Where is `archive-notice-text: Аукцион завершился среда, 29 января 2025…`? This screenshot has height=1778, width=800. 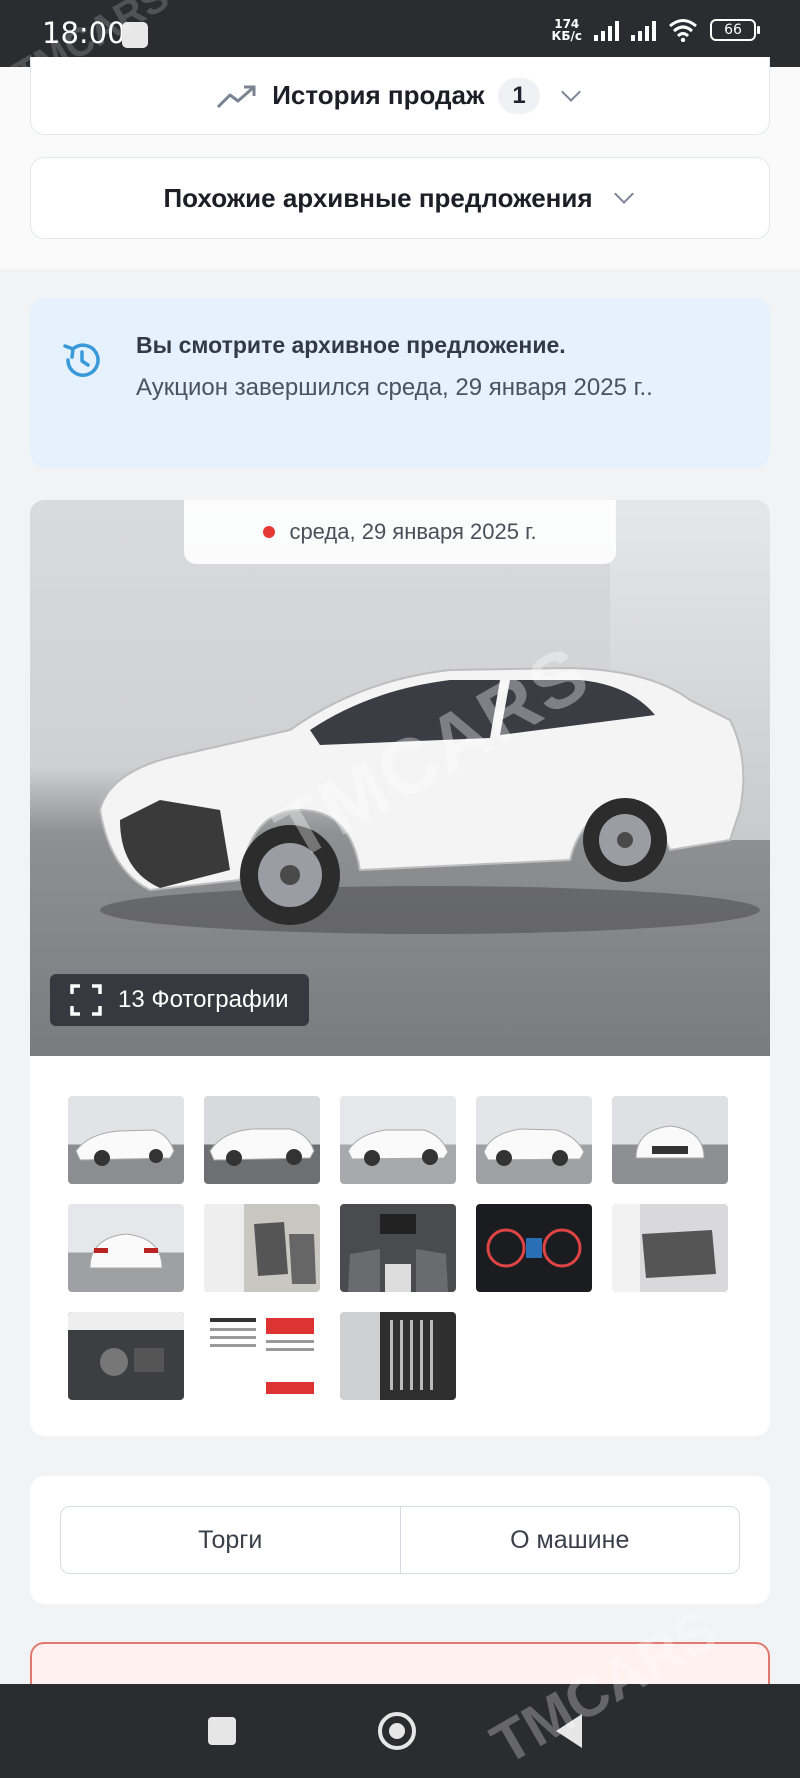
archive-notice-text: Аукцион завершился среда, 29 января 2025… is located at coordinates (394, 387).